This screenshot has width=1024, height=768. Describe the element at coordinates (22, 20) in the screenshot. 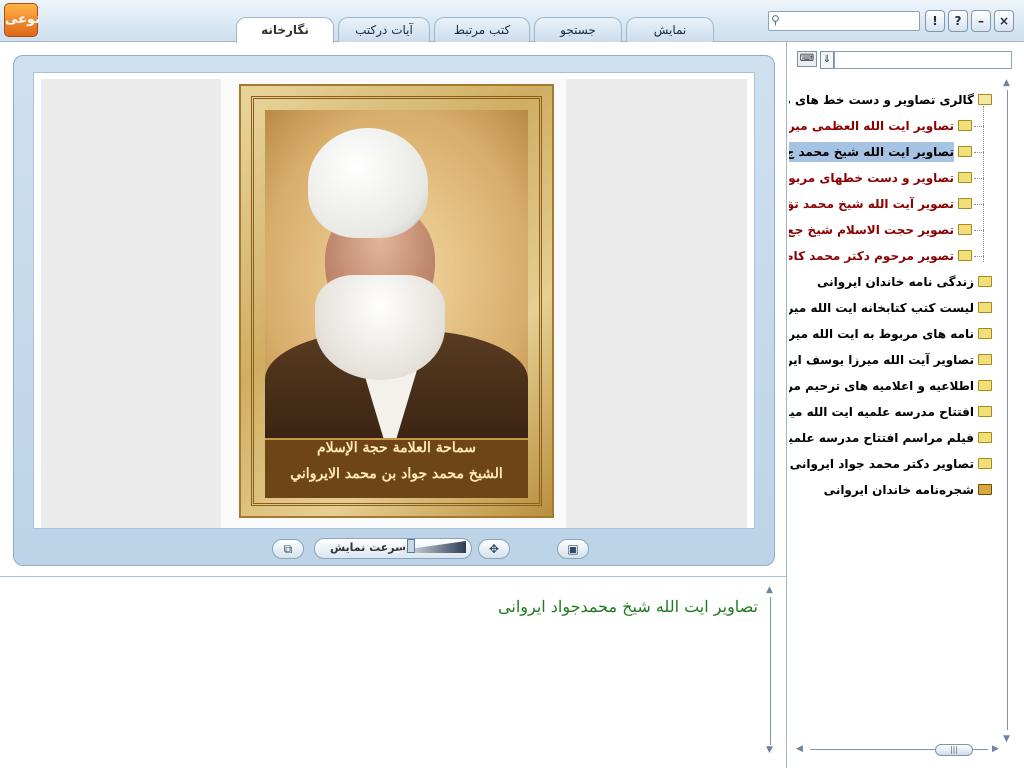

I see `app-logo: نوعی` at that location.